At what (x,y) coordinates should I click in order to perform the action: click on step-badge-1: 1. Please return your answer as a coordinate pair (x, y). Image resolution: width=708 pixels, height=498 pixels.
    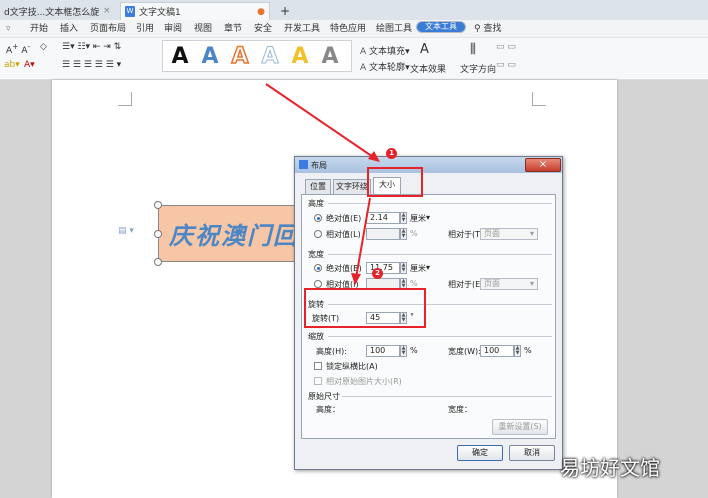
    Looking at the image, I should click on (391, 153).